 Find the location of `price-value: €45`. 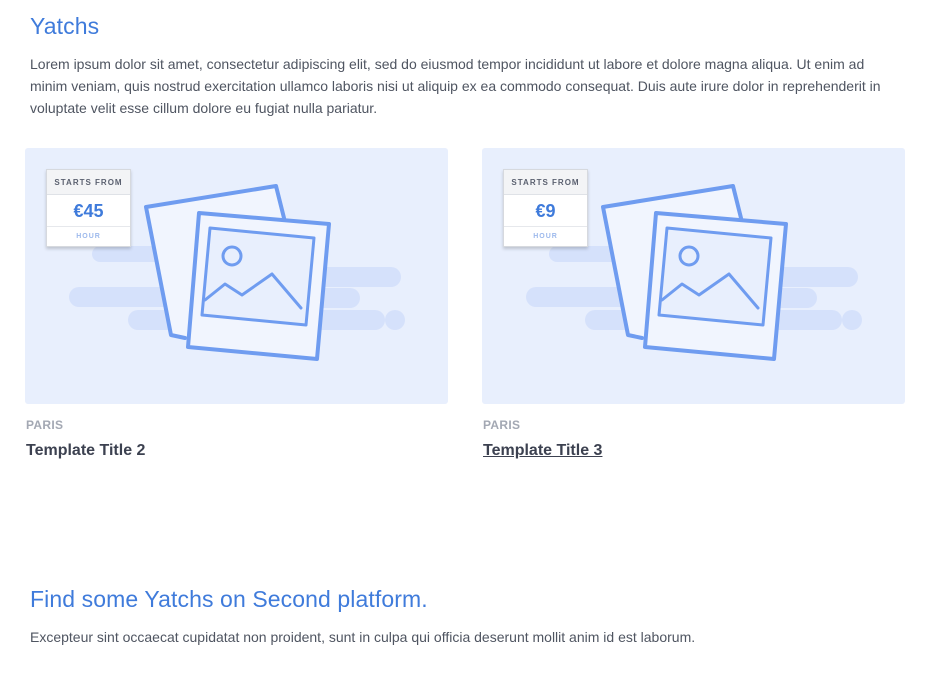

price-value: €45 is located at coordinates (88, 211).